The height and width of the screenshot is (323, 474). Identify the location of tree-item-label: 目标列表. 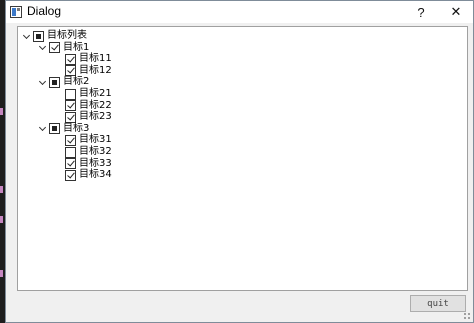
(67, 35).